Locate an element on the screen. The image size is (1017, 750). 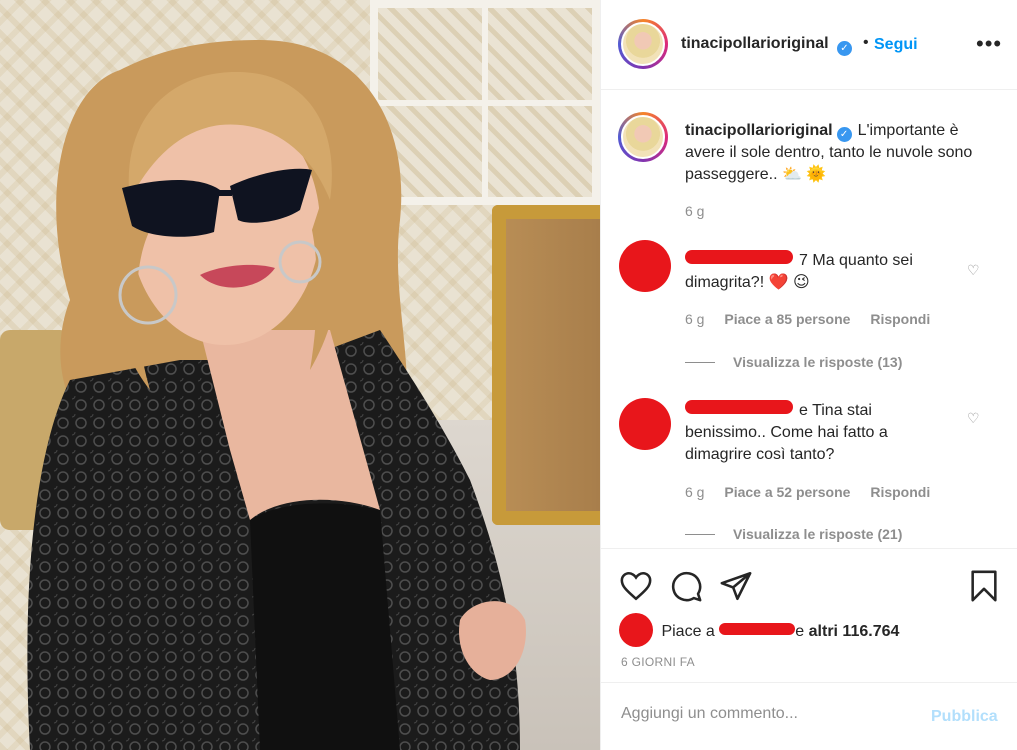
likes-prefix: Piace a is located at coordinates (688, 631).